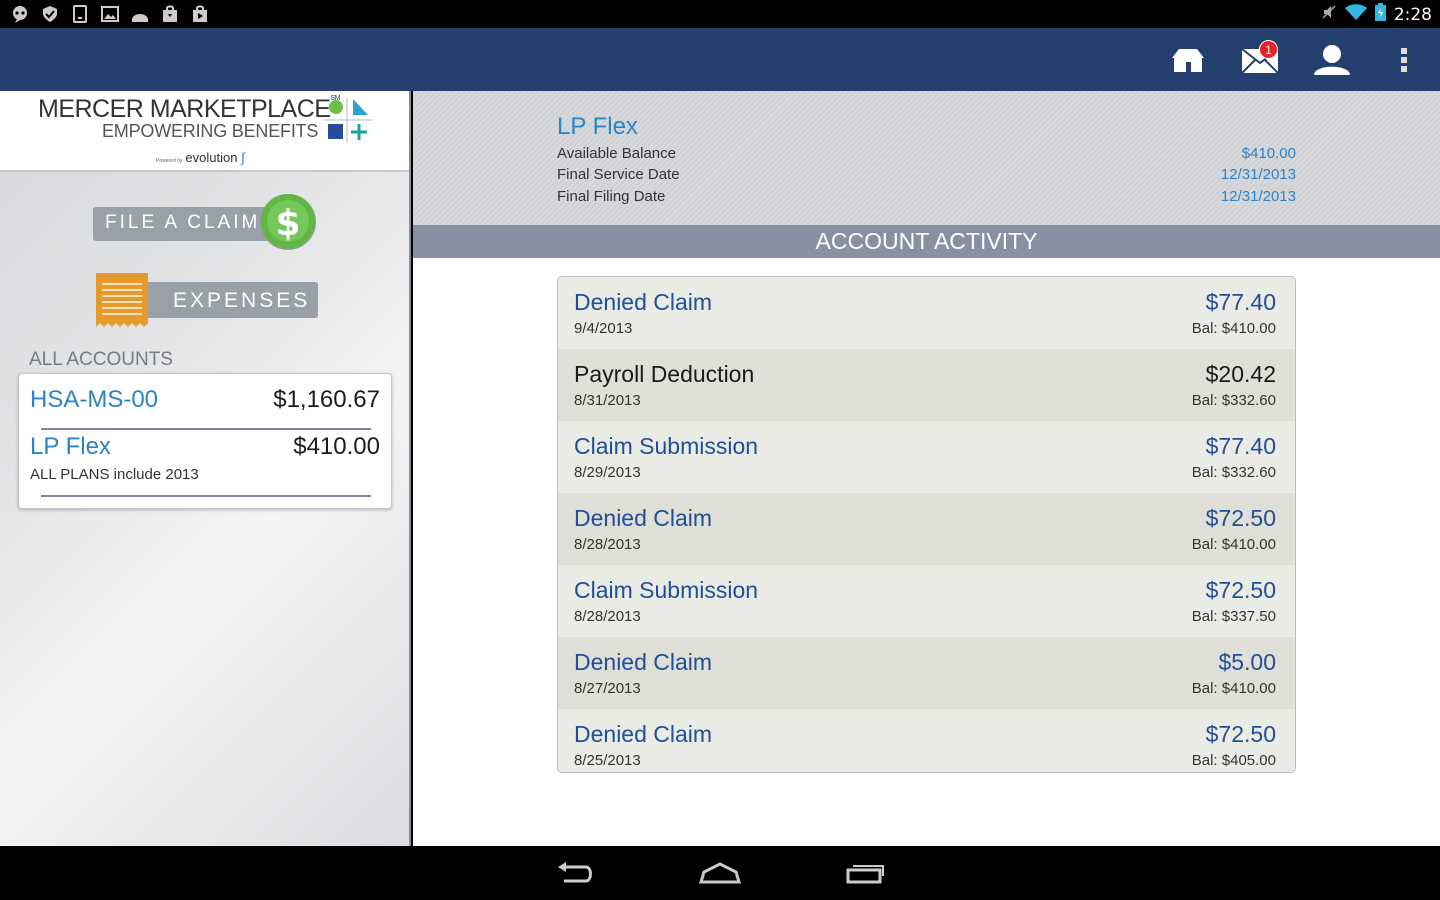 This screenshot has height=900, width=1440. Describe the element at coordinates (607, 688) in the screenshot. I see `transaction-date: 8/27/2013` at that location.